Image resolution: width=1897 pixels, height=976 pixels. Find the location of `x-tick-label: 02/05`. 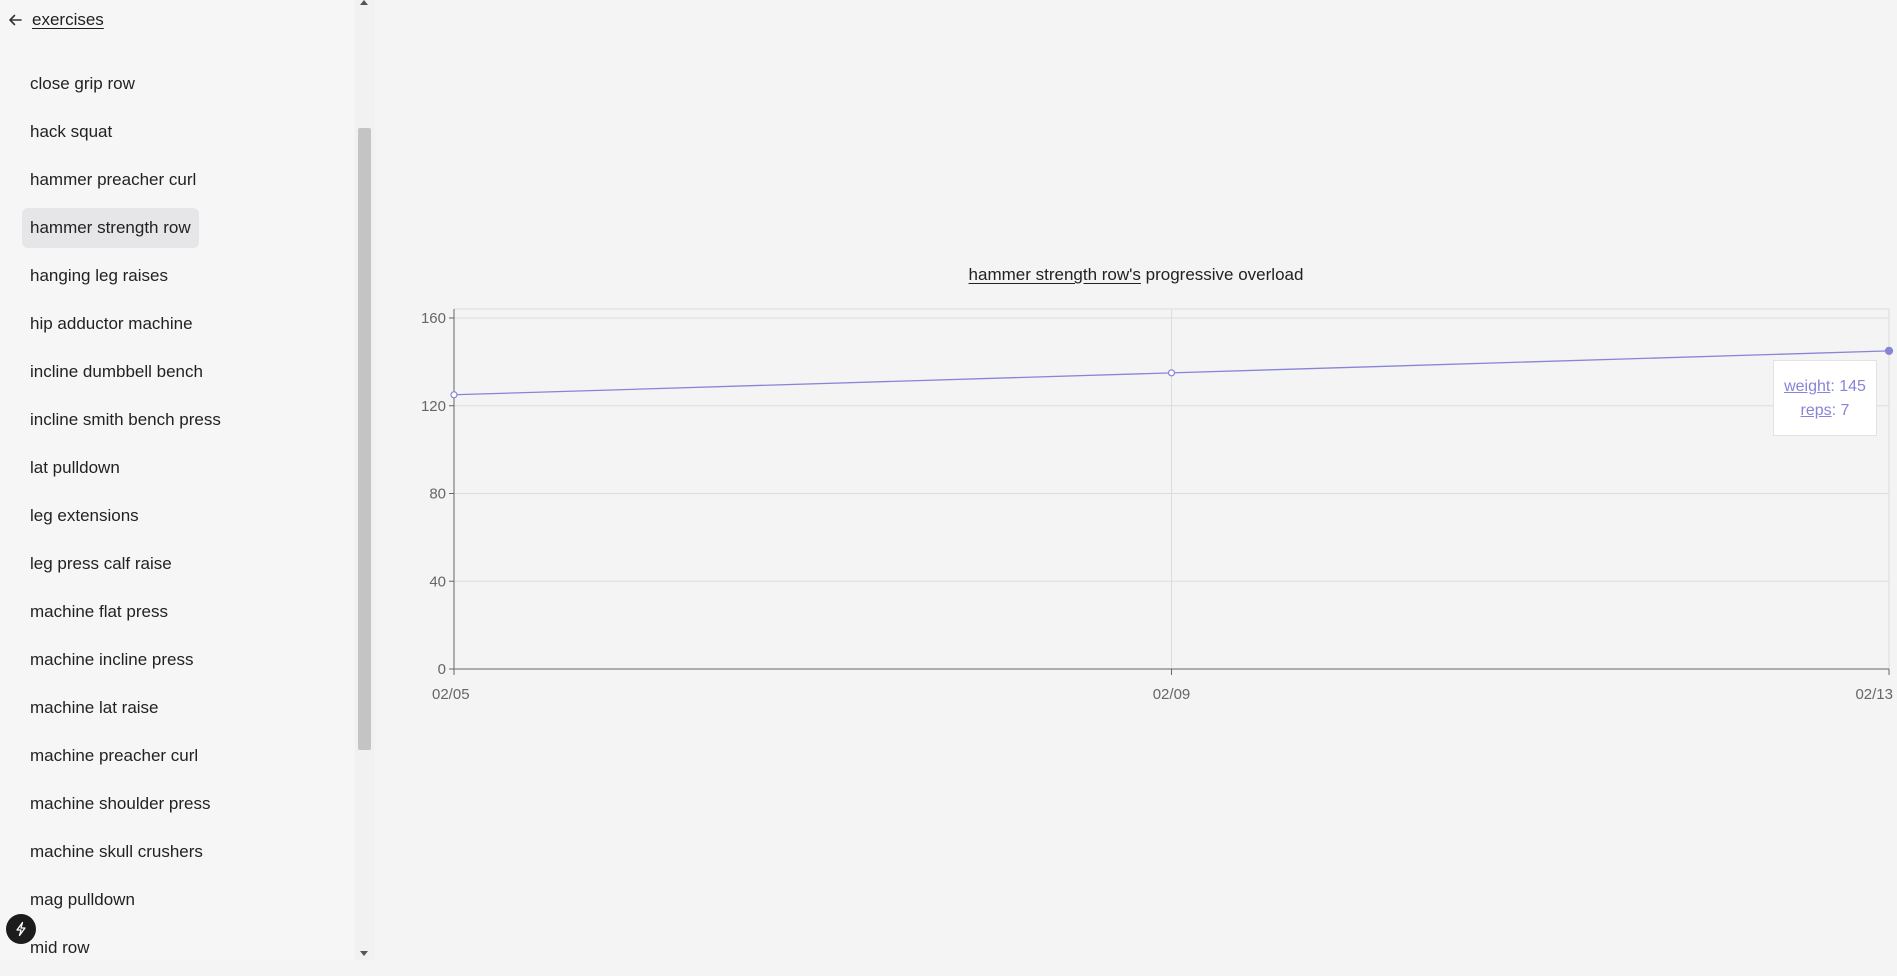

x-tick-label: 02/05 is located at coordinates (451, 694).